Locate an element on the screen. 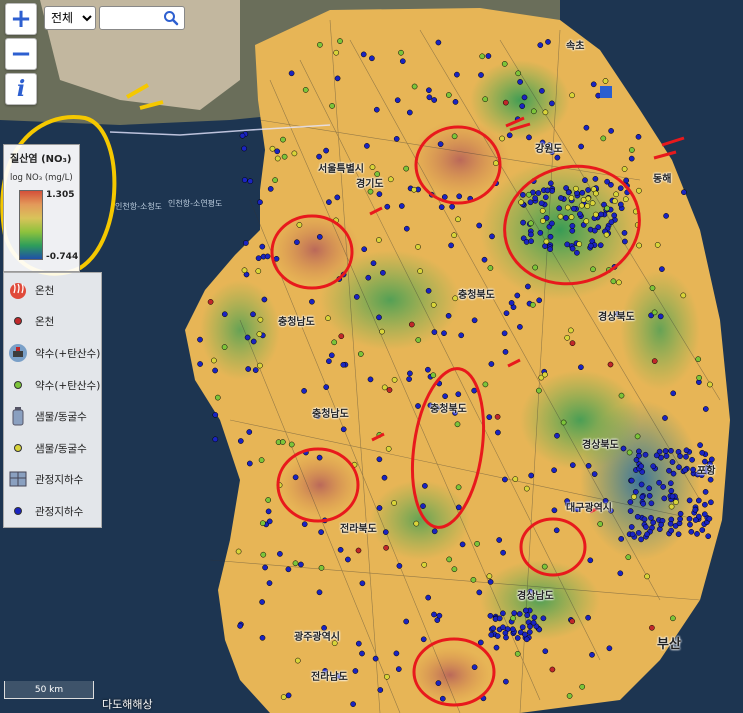 The height and width of the screenshot is (713, 743). legend-row-well-icon: 관정지하수 is located at coordinates (52, 479).